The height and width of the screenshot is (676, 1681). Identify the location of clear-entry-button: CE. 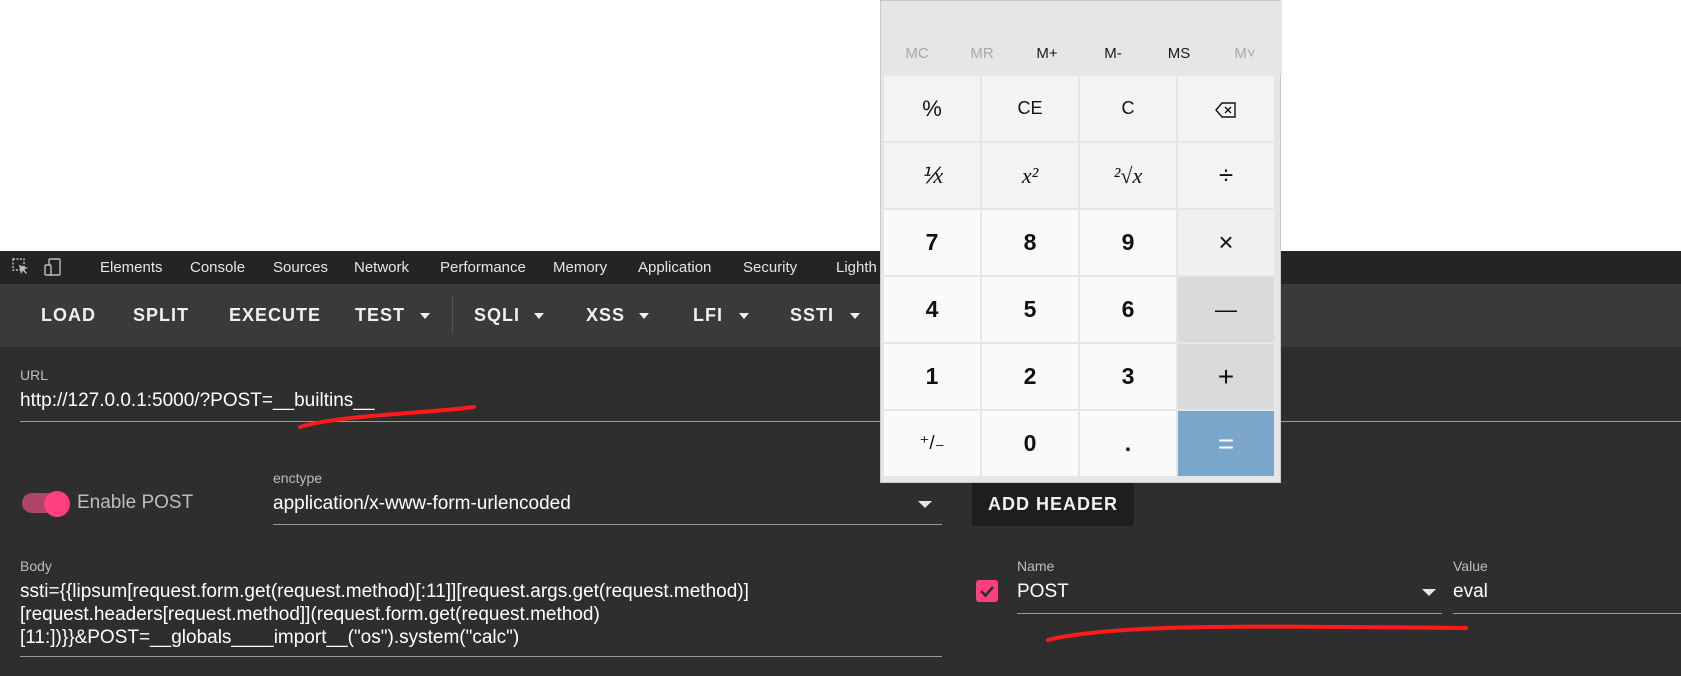
(1030, 108).